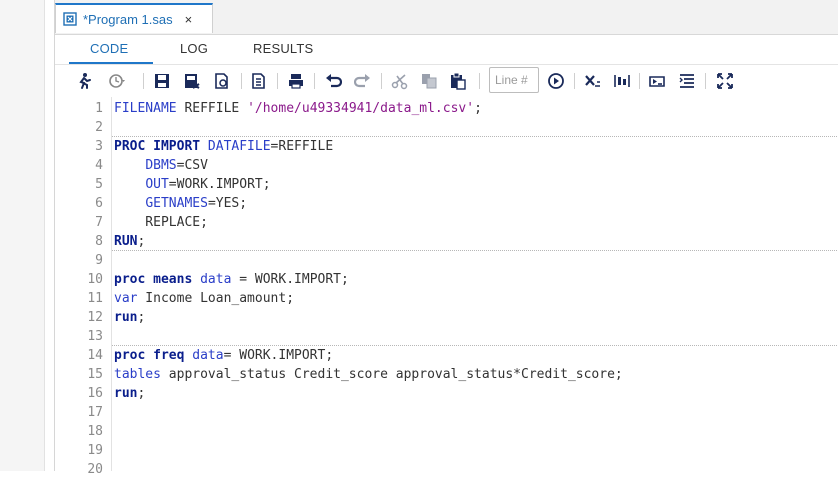  Describe the element at coordinates (145, 108) in the screenshot. I see `keyword-token: FILENAME` at that location.